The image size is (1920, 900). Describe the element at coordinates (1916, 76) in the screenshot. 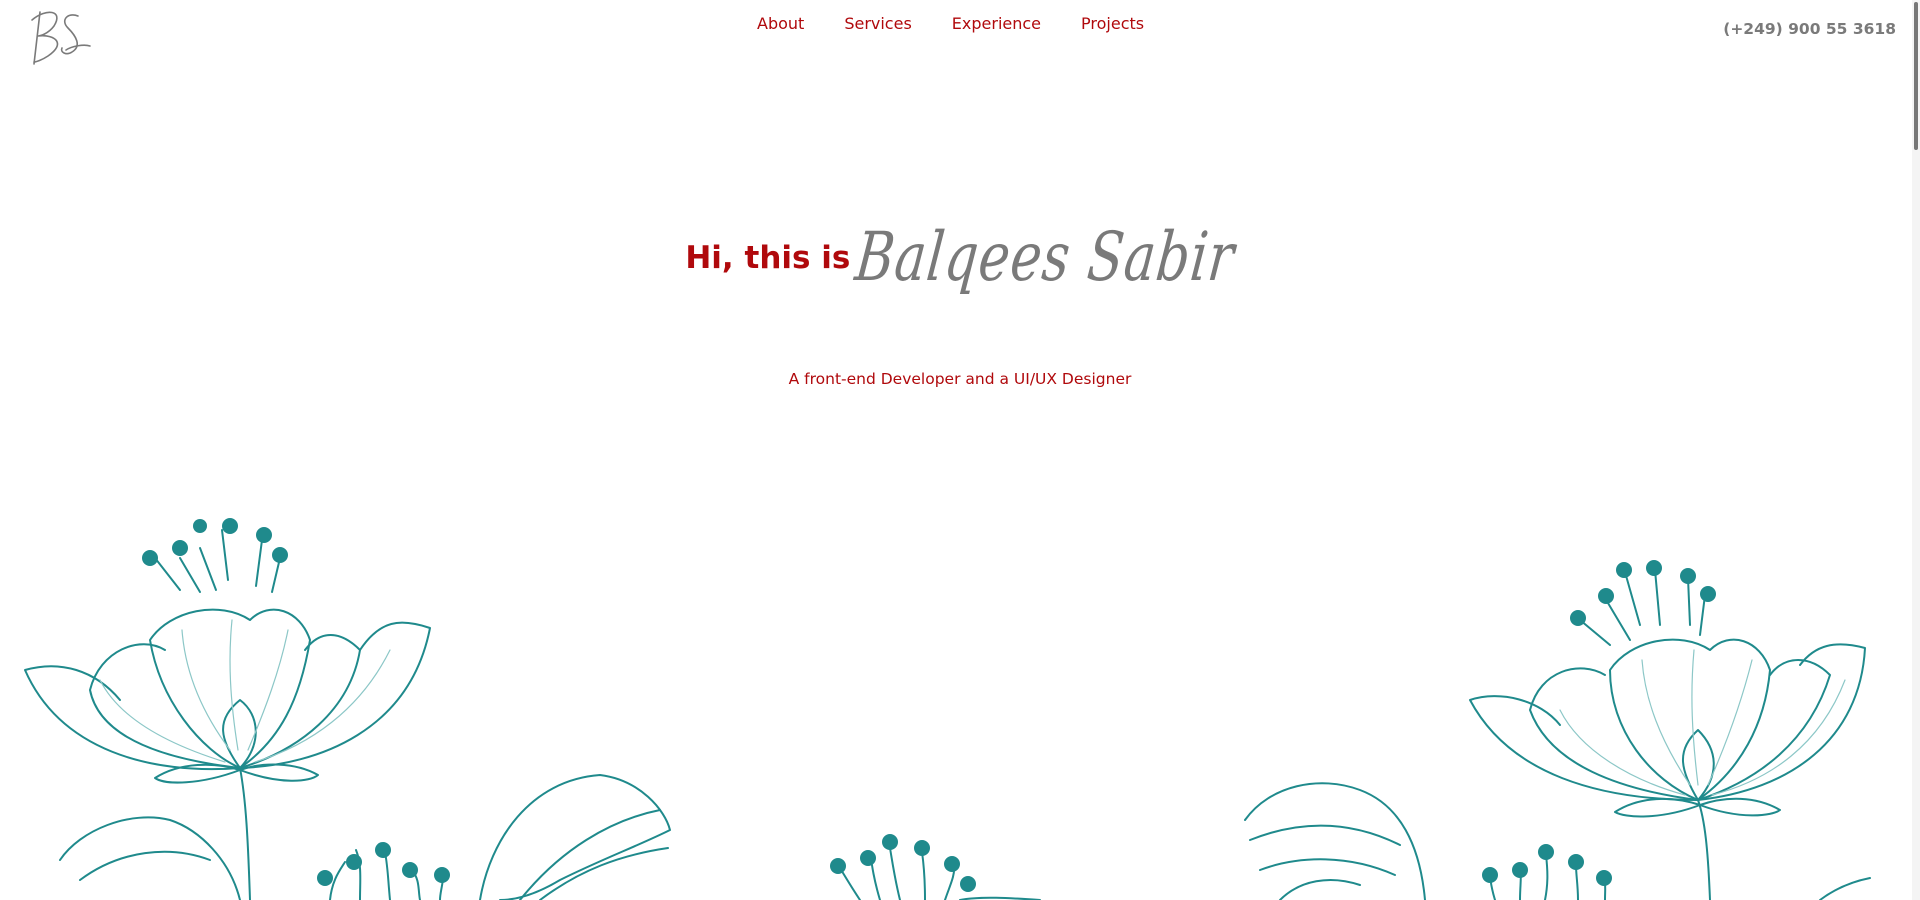

I see `scrollbar-thumb` at that location.